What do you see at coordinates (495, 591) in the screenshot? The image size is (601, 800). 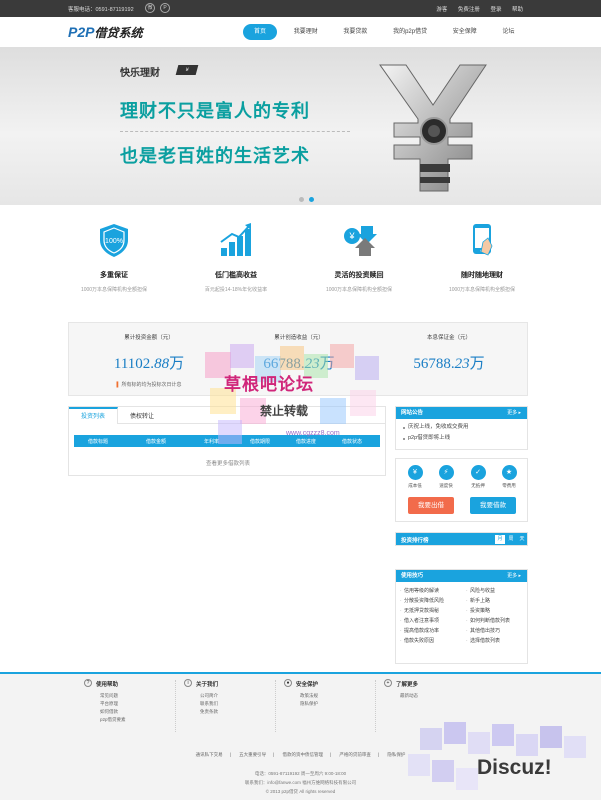 I see `tip-item: 风险与收益` at bounding box center [495, 591].